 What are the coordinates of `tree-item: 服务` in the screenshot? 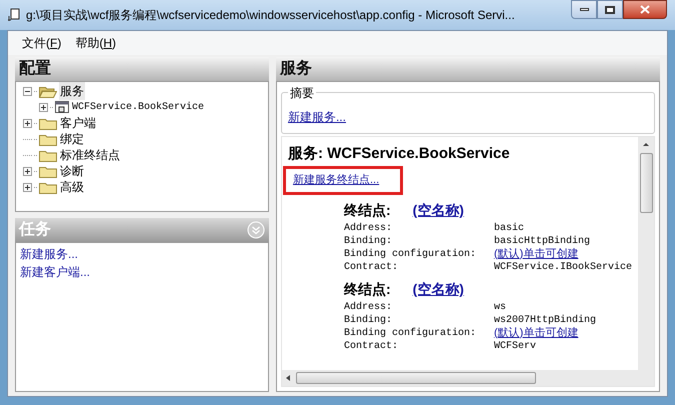 It's located at (72, 91).